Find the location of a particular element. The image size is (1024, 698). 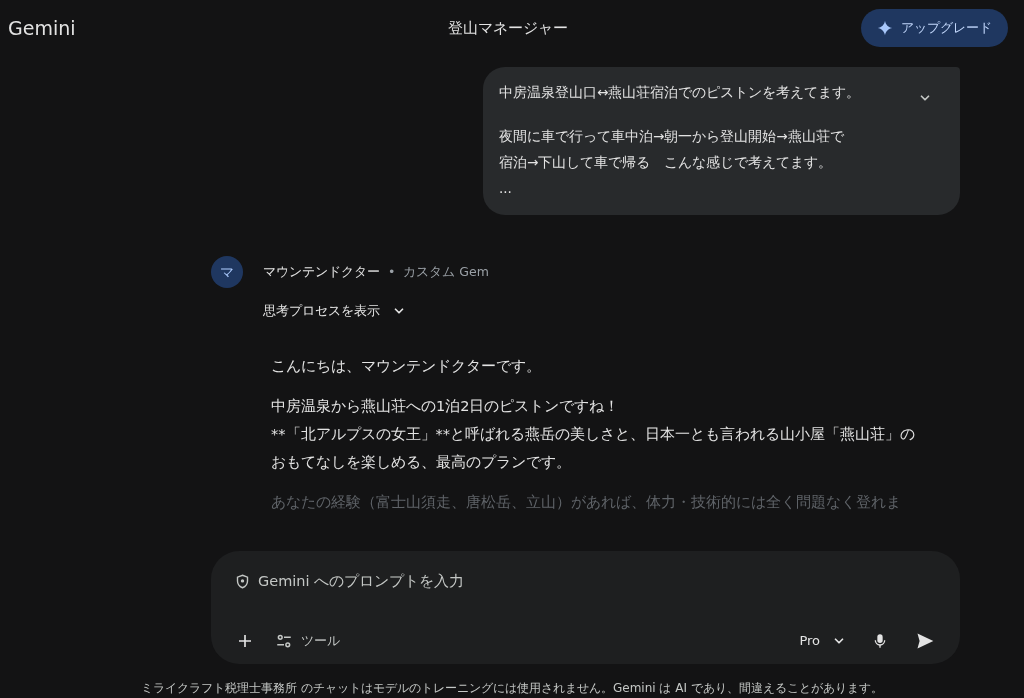

avatar: マ is located at coordinates (227, 272).